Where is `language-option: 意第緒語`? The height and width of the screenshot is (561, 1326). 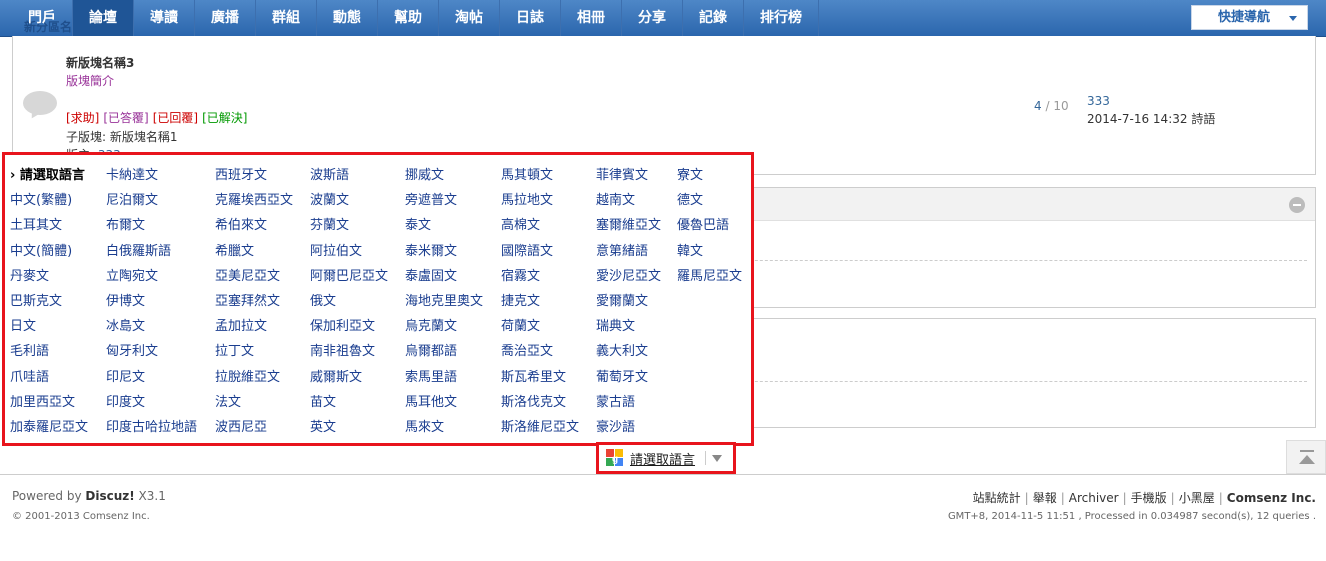
language-option: 意第緒語 is located at coordinates (622, 249).